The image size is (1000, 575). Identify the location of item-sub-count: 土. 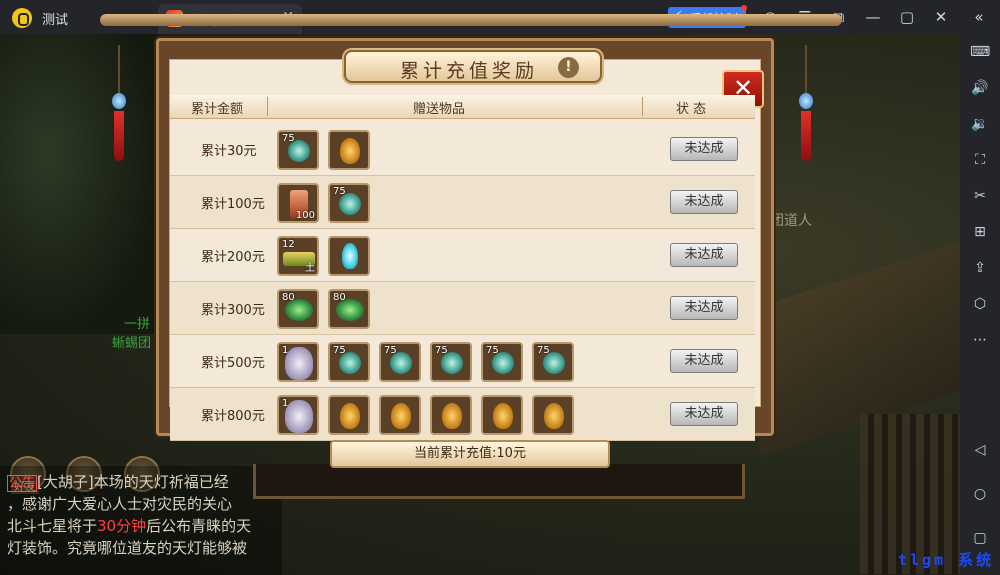
(310, 268).